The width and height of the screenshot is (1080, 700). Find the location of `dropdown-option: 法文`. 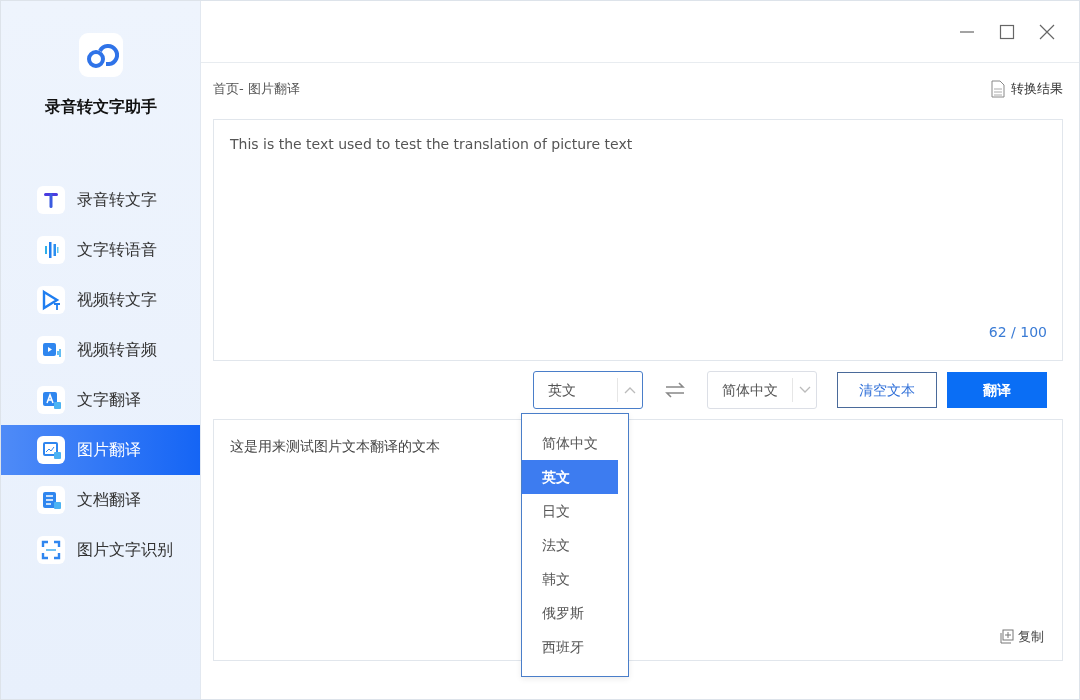

dropdown-option: 法文 is located at coordinates (570, 545).